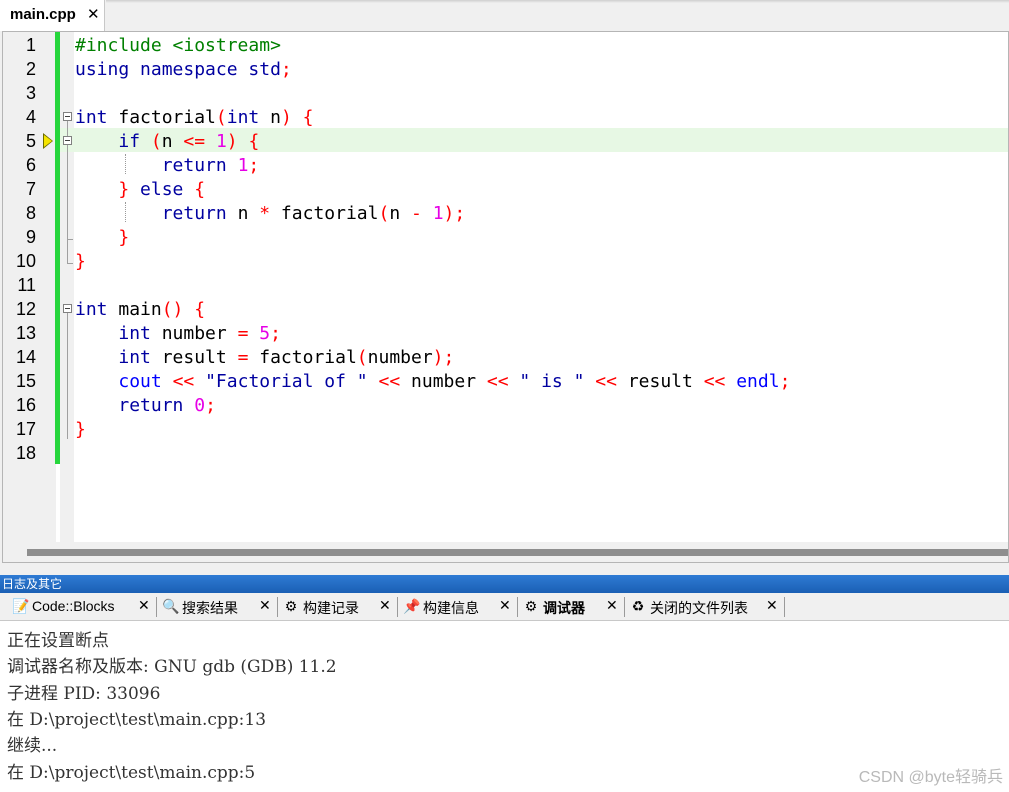 Image resolution: width=1009 pixels, height=792 pixels. What do you see at coordinates (19, 285) in the screenshot?
I see `line-number: 11` at bounding box center [19, 285].